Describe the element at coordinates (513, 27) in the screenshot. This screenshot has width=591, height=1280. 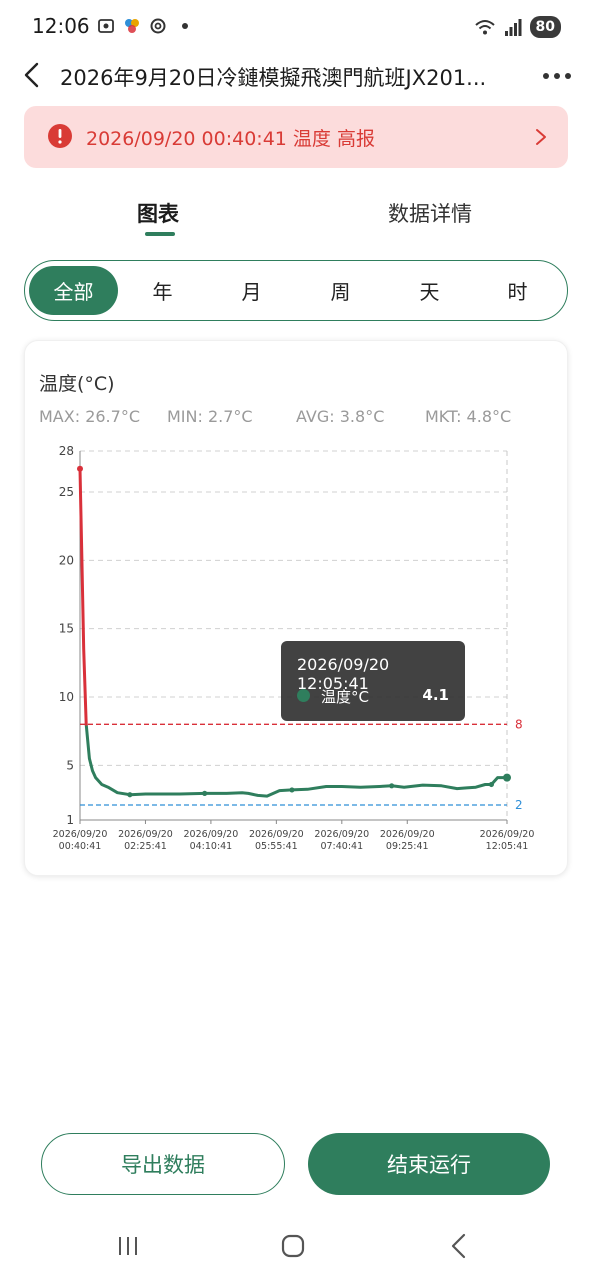
I see `signal-icon` at that location.